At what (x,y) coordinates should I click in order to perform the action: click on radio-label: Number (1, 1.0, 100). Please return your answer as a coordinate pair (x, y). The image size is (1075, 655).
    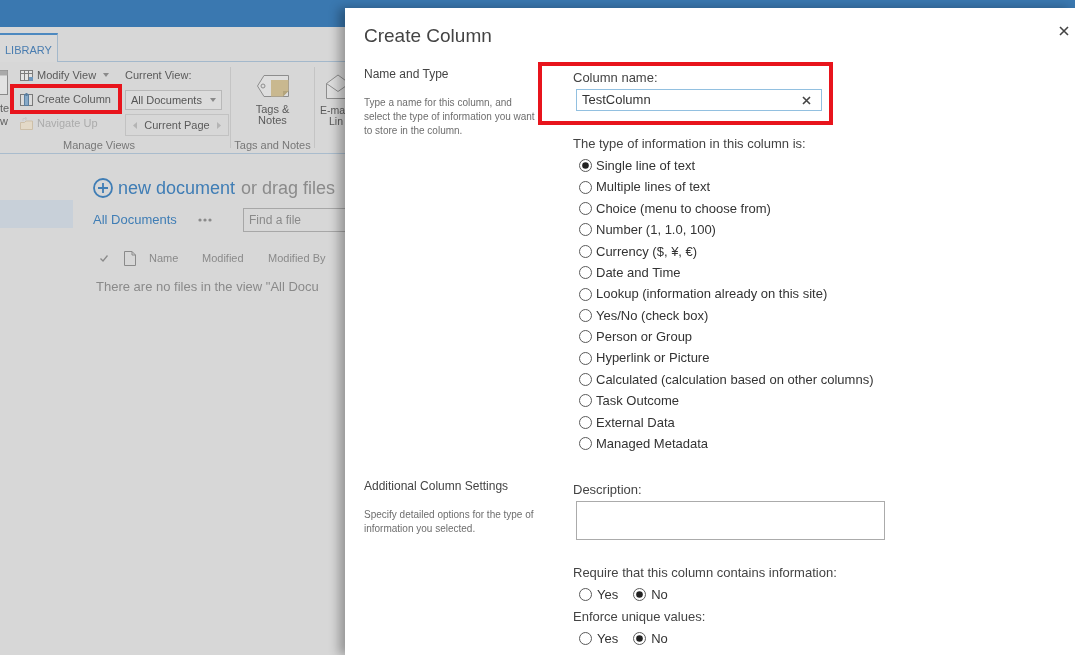
    Looking at the image, I should click on (656, 230).